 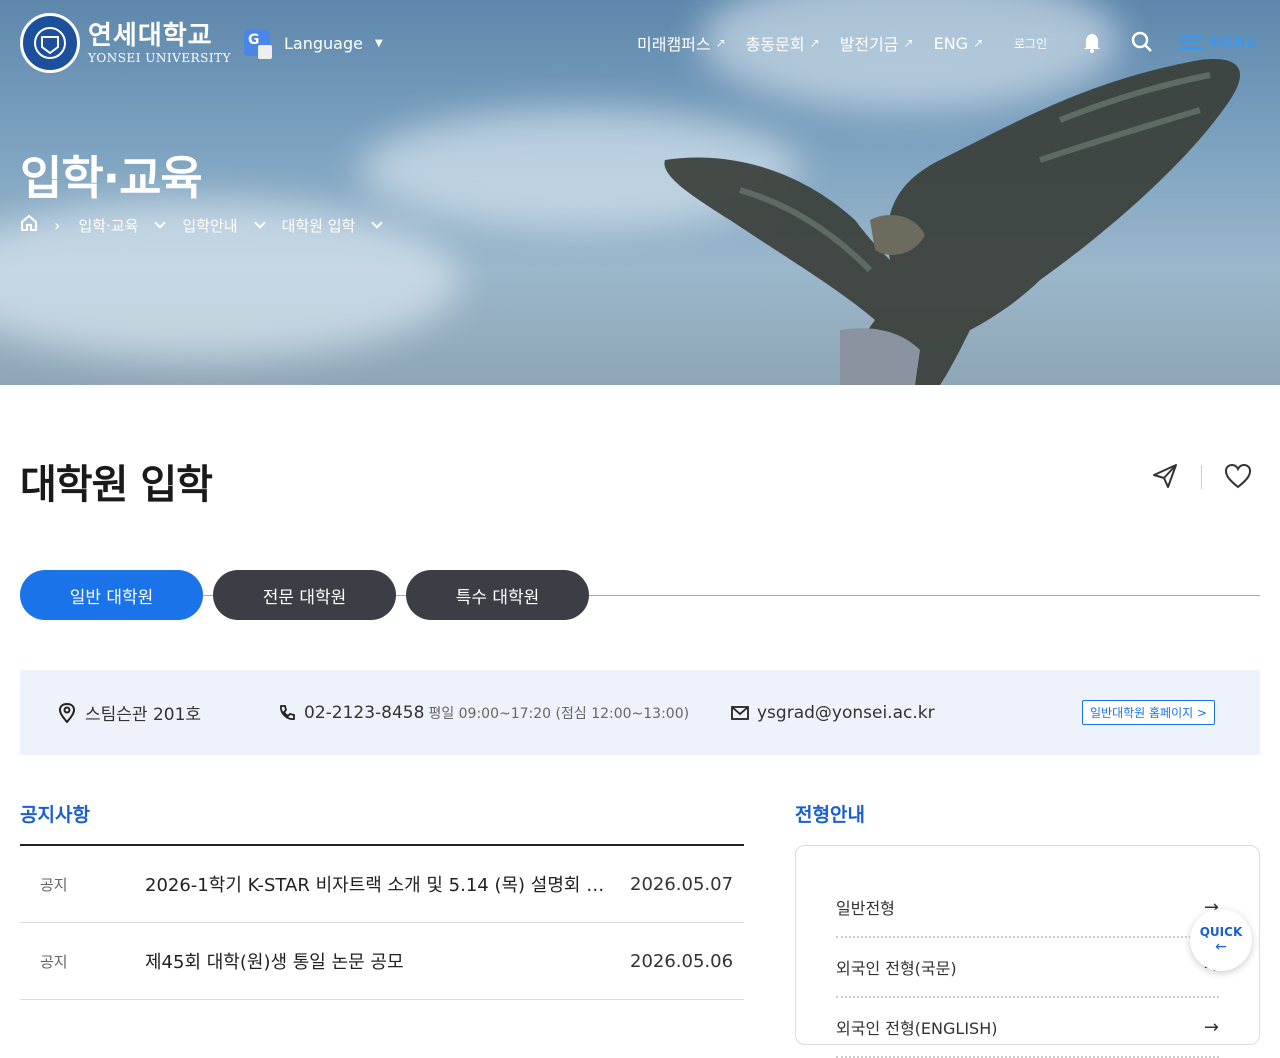 I want to click on nav-link-label: 총동문회, so click(x=775, y=44).